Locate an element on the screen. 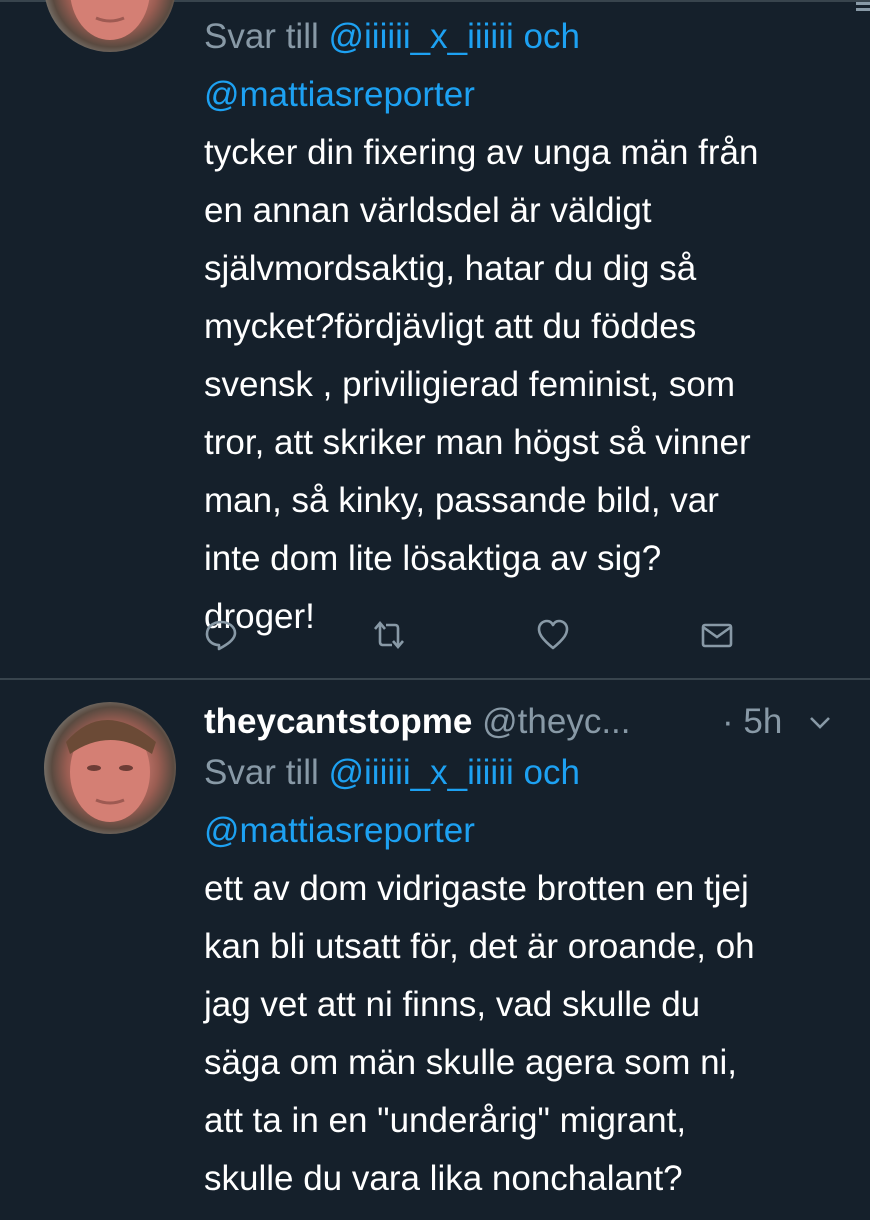  timestamp: · 5h is located at coordinates (752, 722).